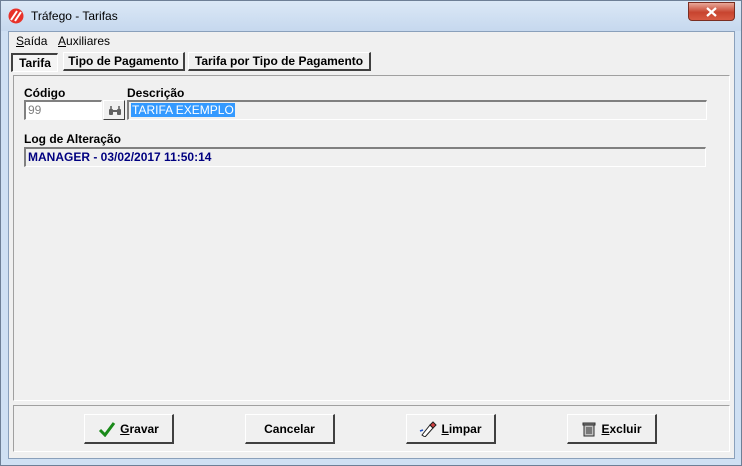  Describe the element at coordinates (365, 157) in the screenshot. I see `log-field: MANAGER - 03/02/2017 11:50:14` at that location.